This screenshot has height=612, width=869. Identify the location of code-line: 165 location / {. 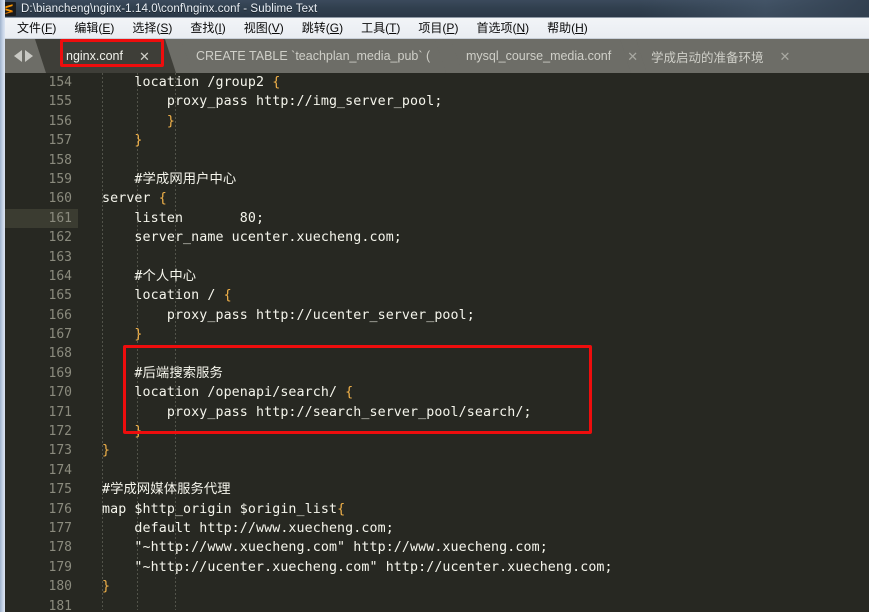
(434, 295).